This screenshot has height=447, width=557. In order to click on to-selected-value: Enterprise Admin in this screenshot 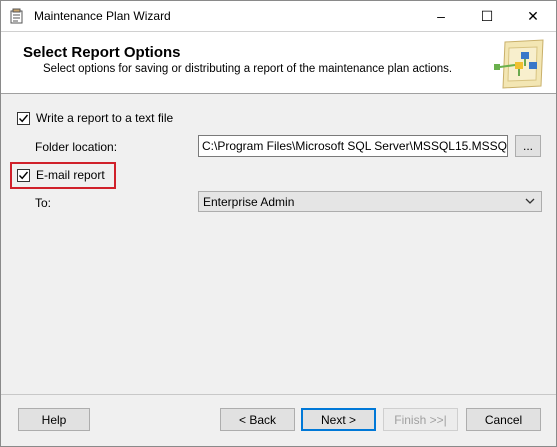, I will do `click(249, 201)`.